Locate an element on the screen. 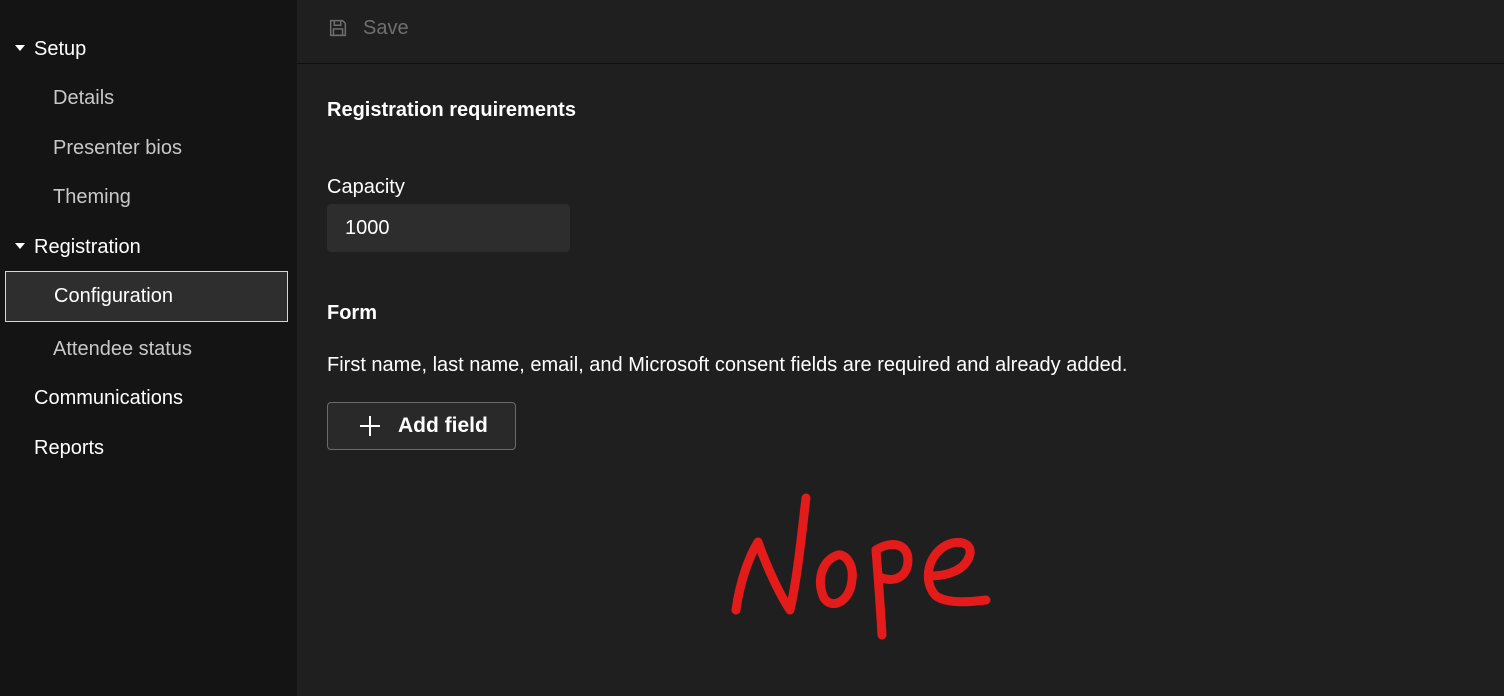  sidebar-item-reports: Reports is located at coordinates (148, 448).